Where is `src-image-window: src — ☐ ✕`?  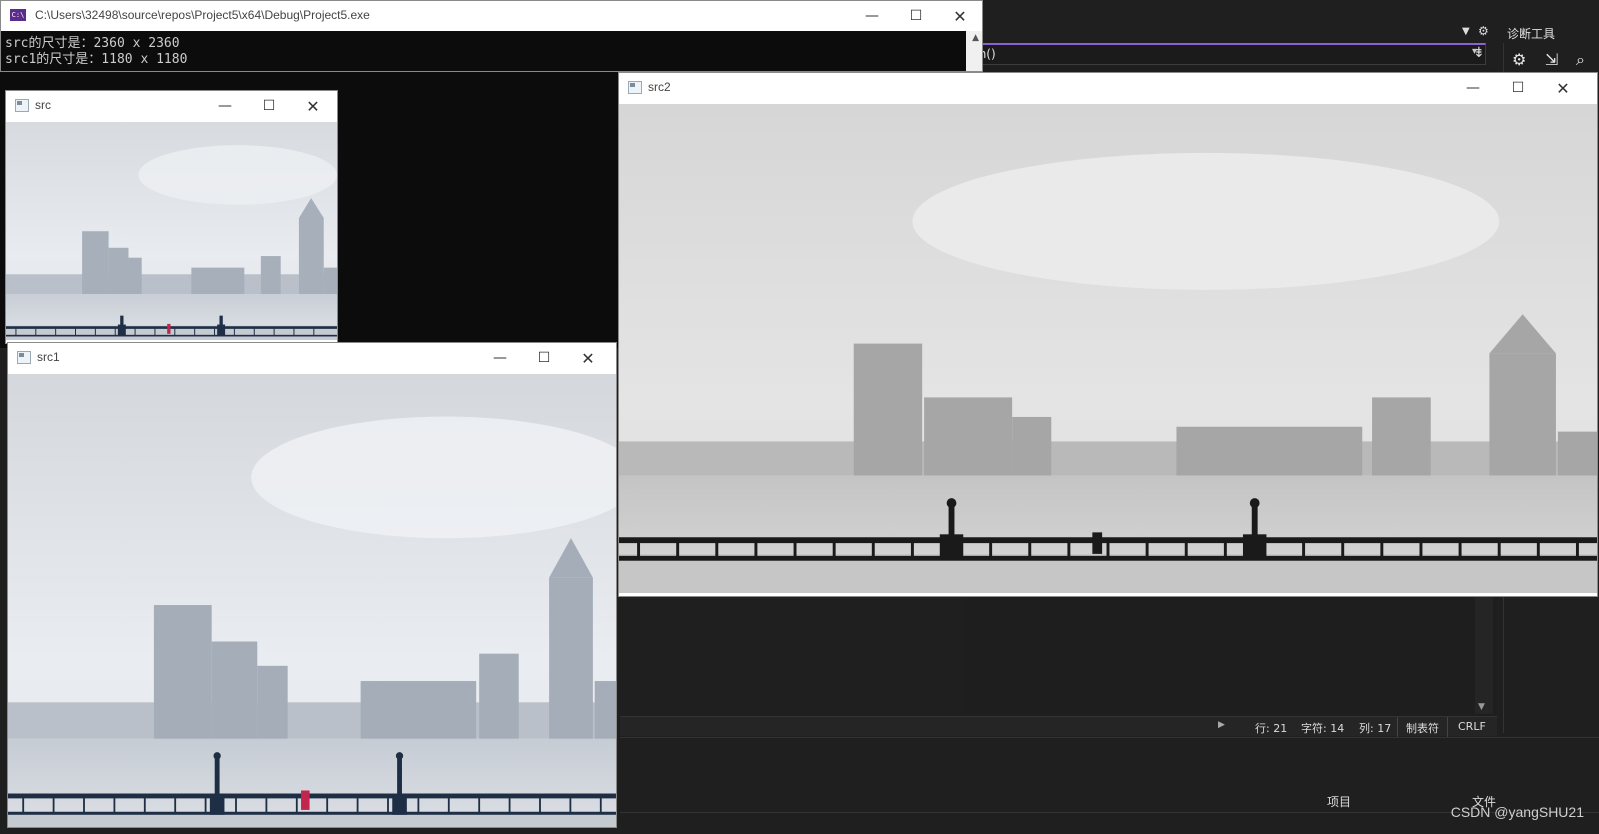
src-image-window: src — ☐ ✕ is located at coordinates (171, 217).